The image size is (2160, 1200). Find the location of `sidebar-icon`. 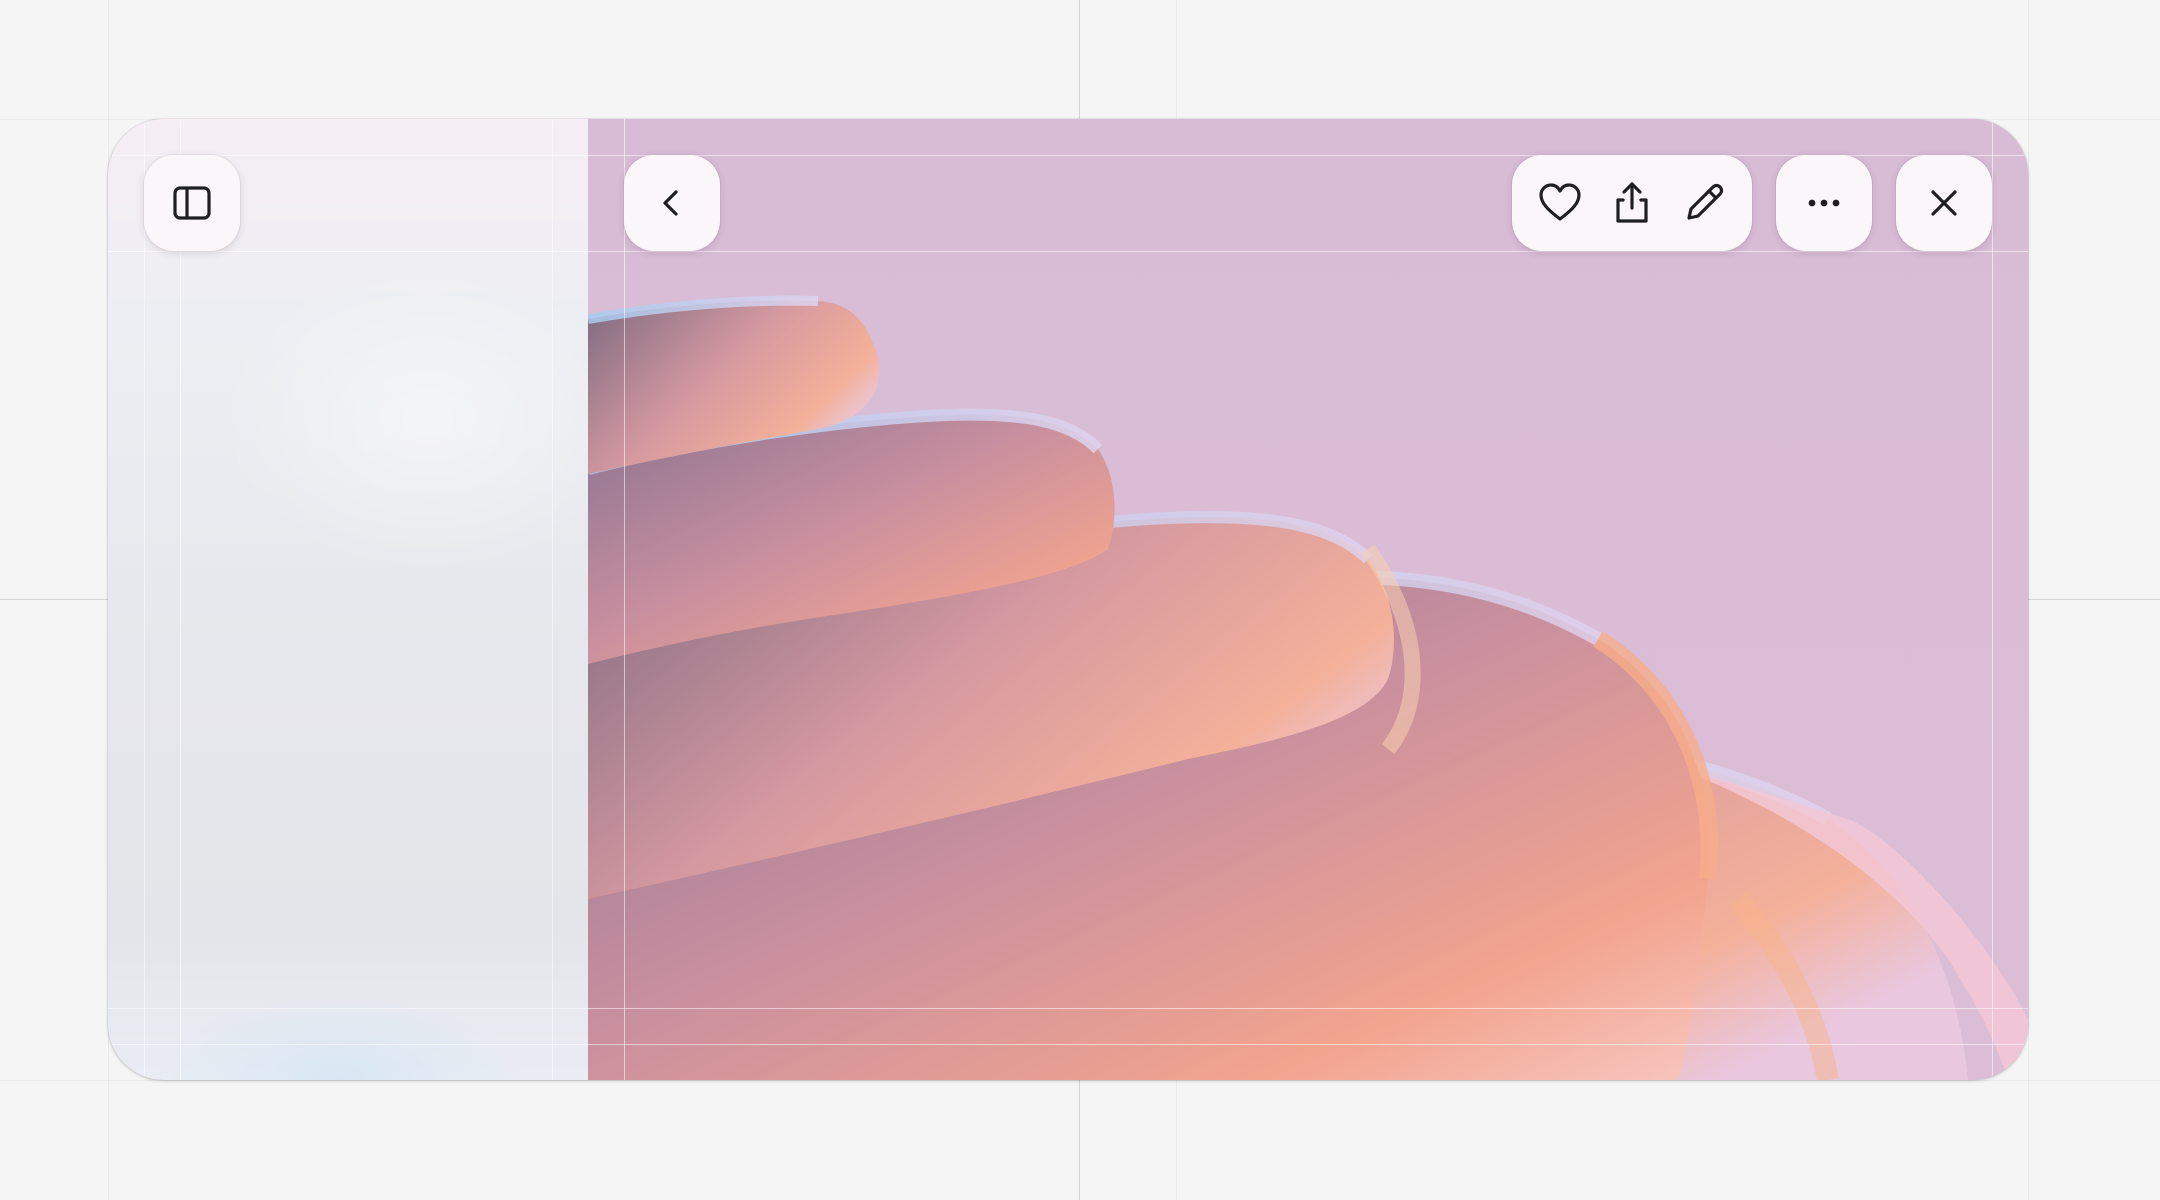

sidebar-icon is located at coordinates (192, 203).